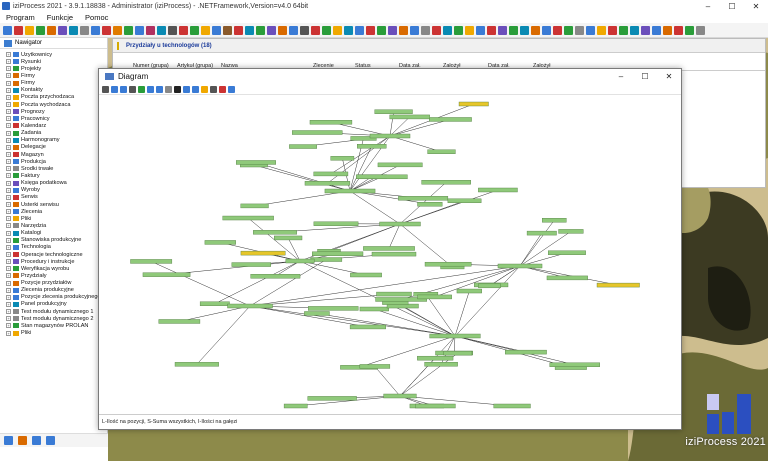 Image resolution: width=768 pixels, height=461 pixels. What do you see at coordinates (390, 76) in the screenshot?
I see `diagram-titlebar: Diagram – ☐ ✕` at bounding box center [390, 76].